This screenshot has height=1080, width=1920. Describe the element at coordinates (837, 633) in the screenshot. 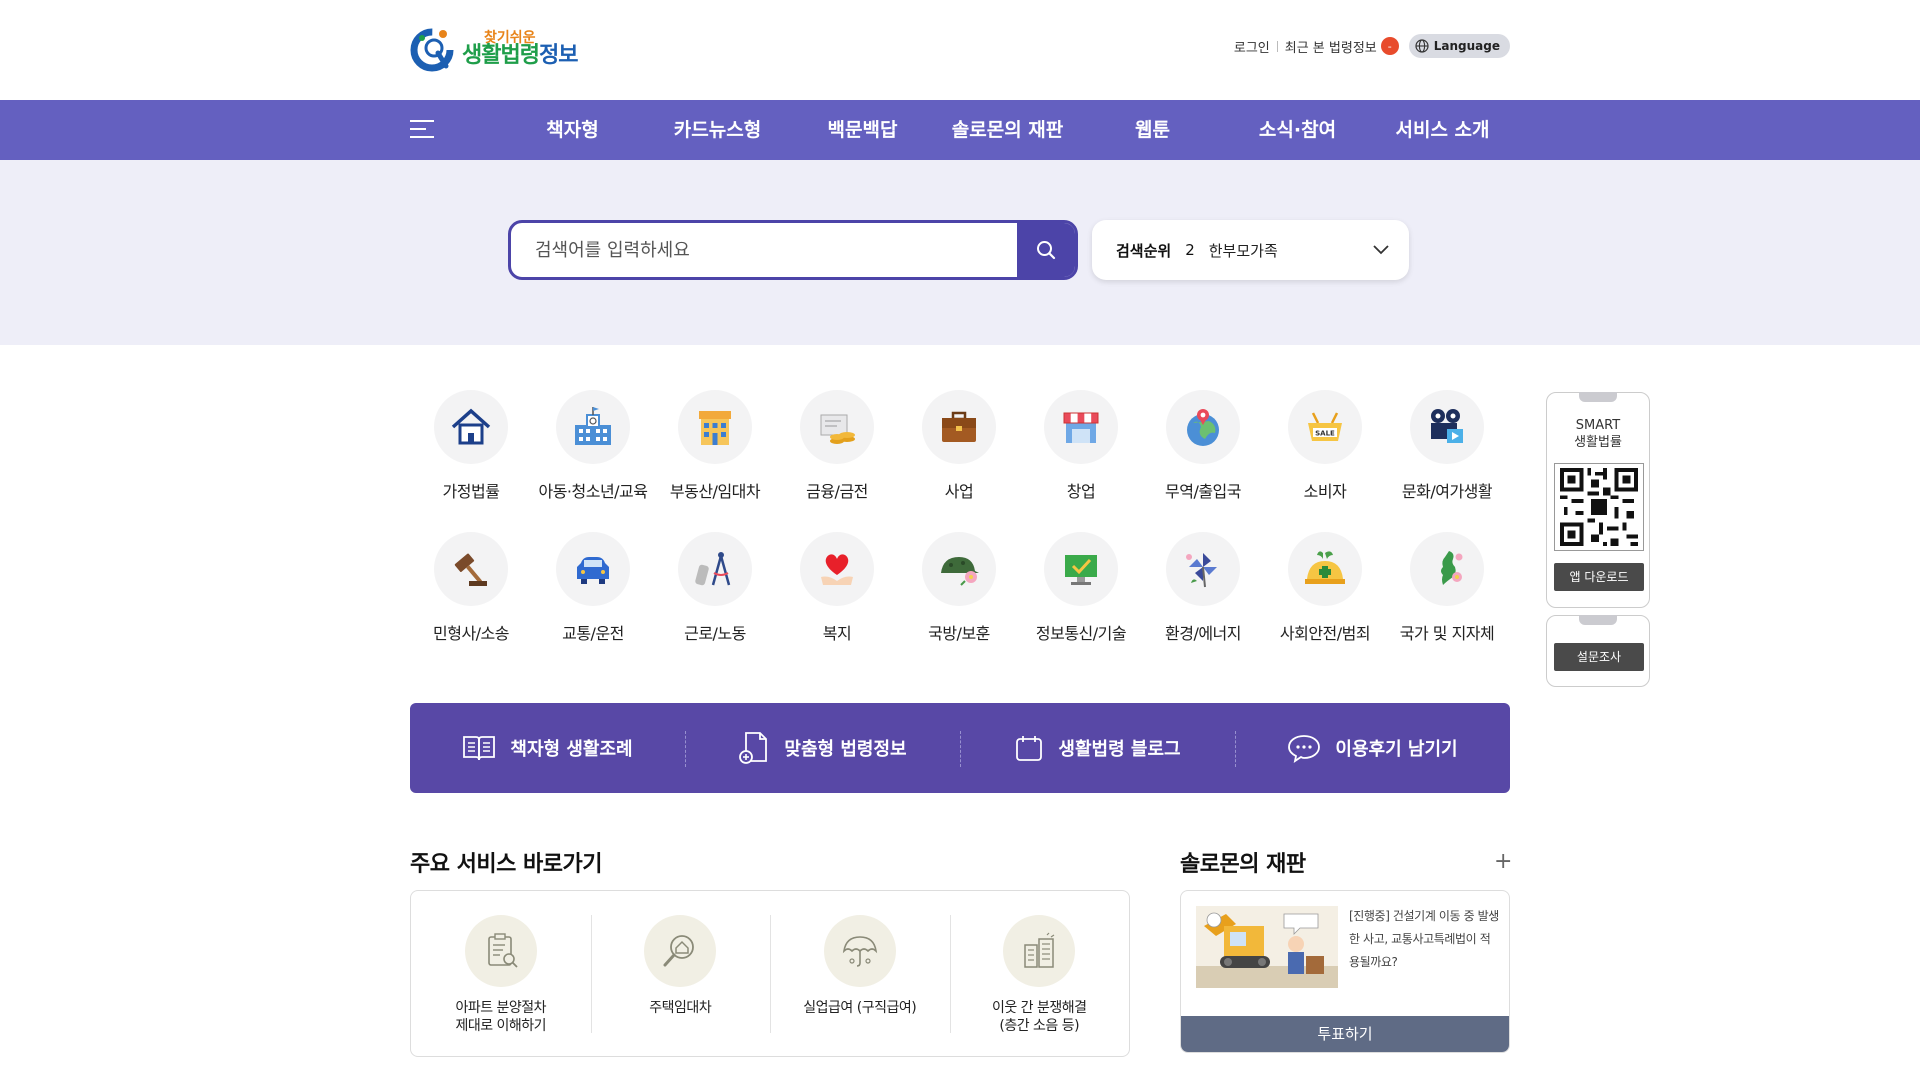

I see `category-label: 복지` at that location.